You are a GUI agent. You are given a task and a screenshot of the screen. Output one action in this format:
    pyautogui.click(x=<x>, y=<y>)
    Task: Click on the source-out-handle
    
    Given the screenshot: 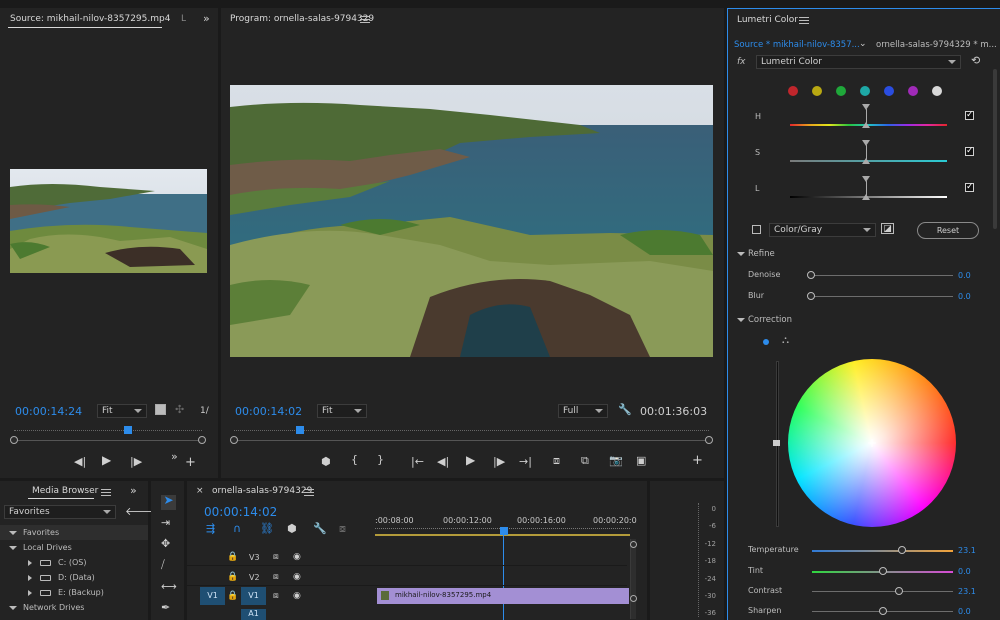 What is the action you would take?
    pyautogui.click(x=202, y=440)
    